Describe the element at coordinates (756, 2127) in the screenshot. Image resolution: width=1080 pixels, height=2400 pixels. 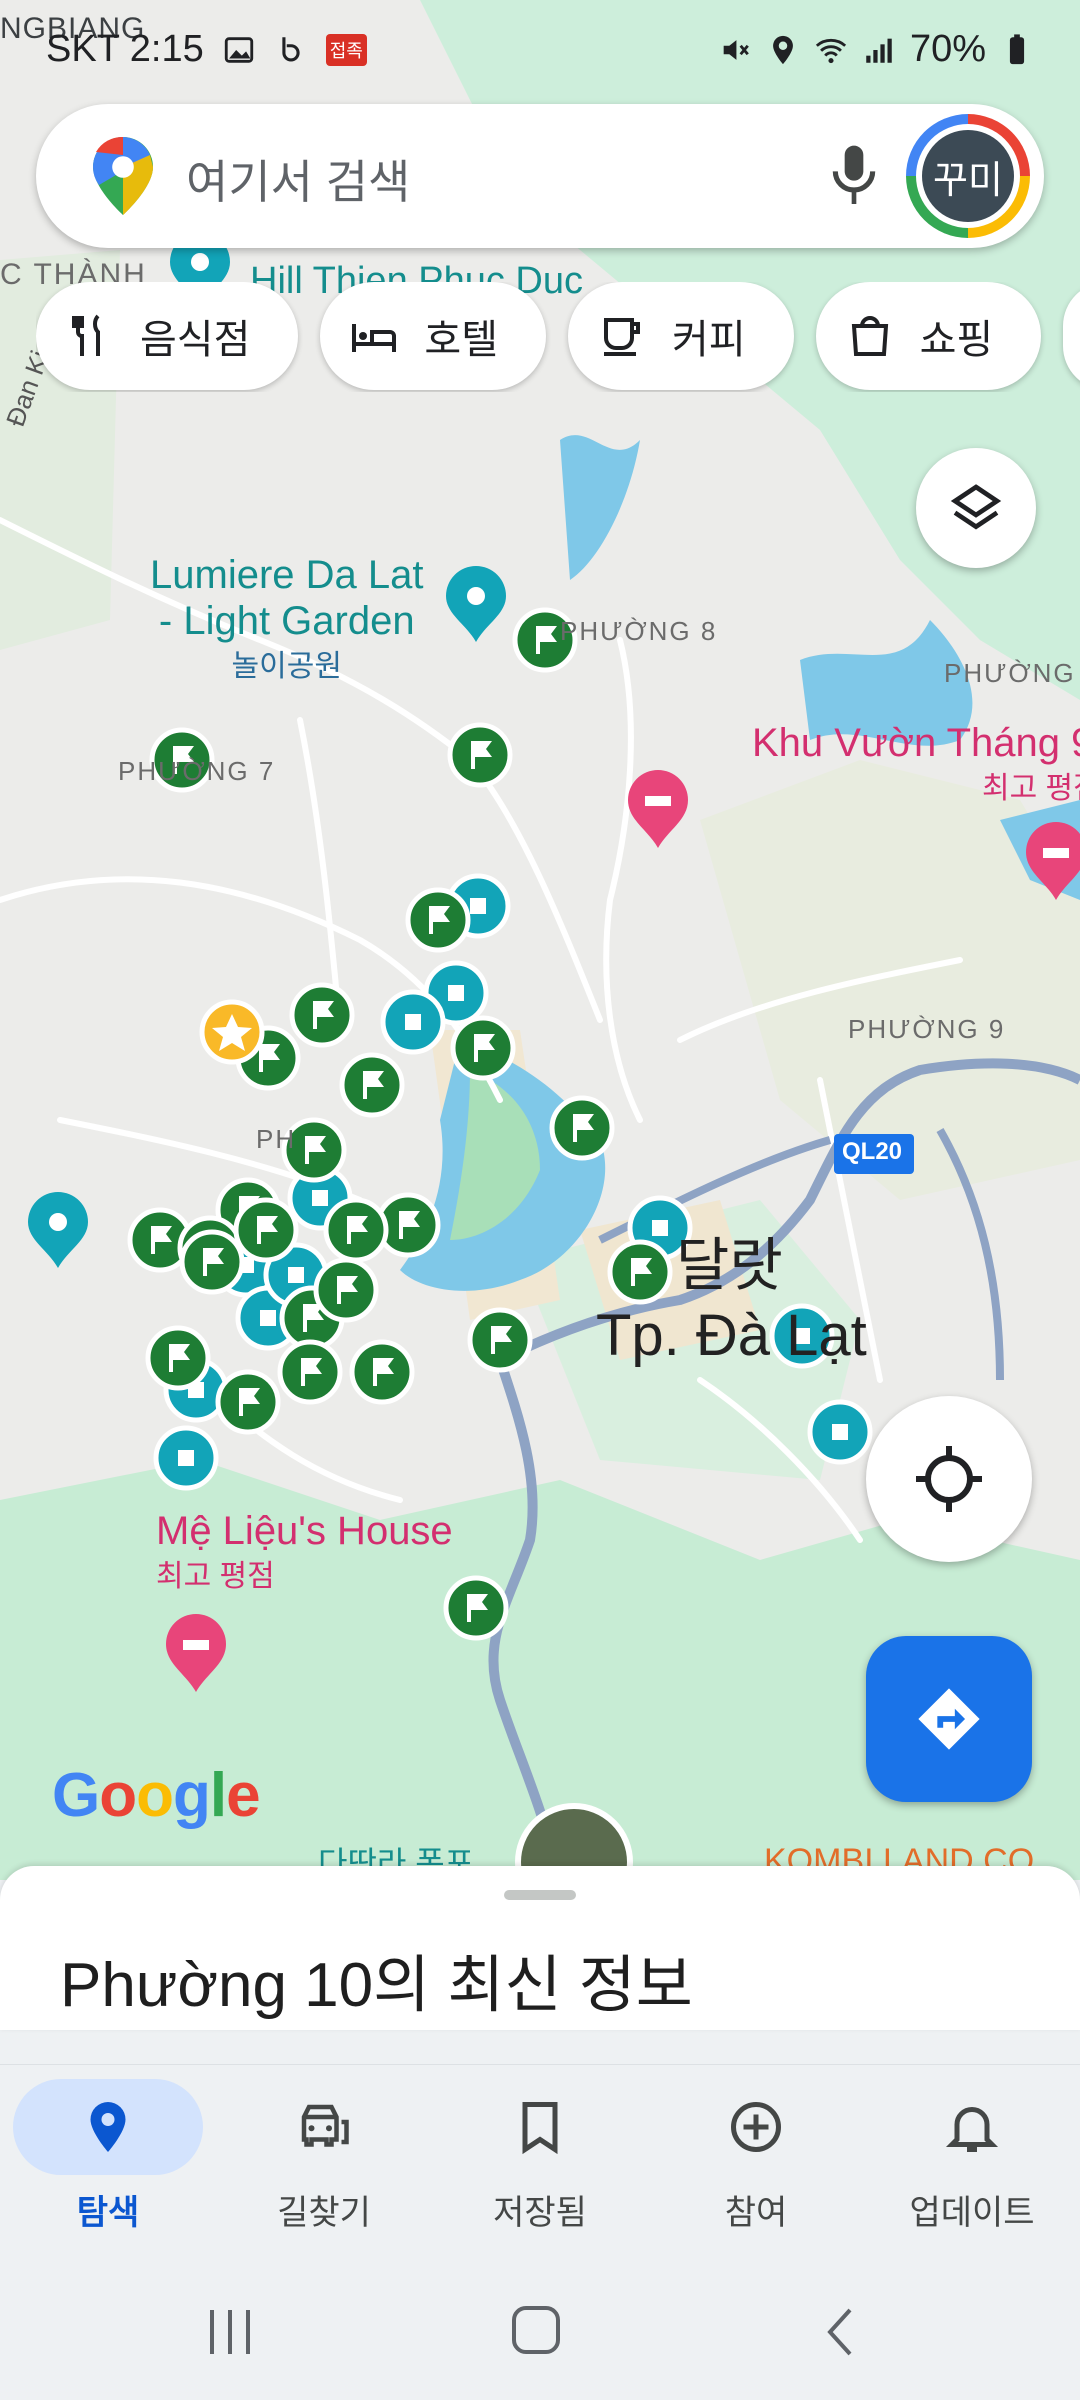
I see `add-circle-icon` at that location.